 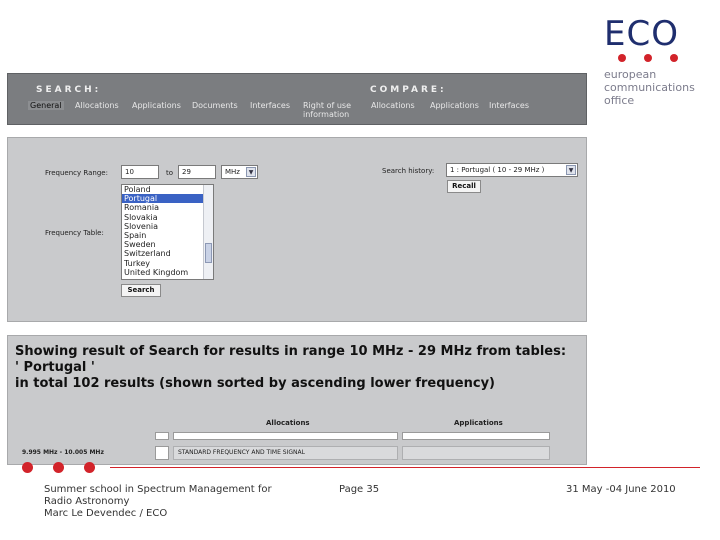 I want to click on listbox-scrollbar, so click(x=208, y=232).